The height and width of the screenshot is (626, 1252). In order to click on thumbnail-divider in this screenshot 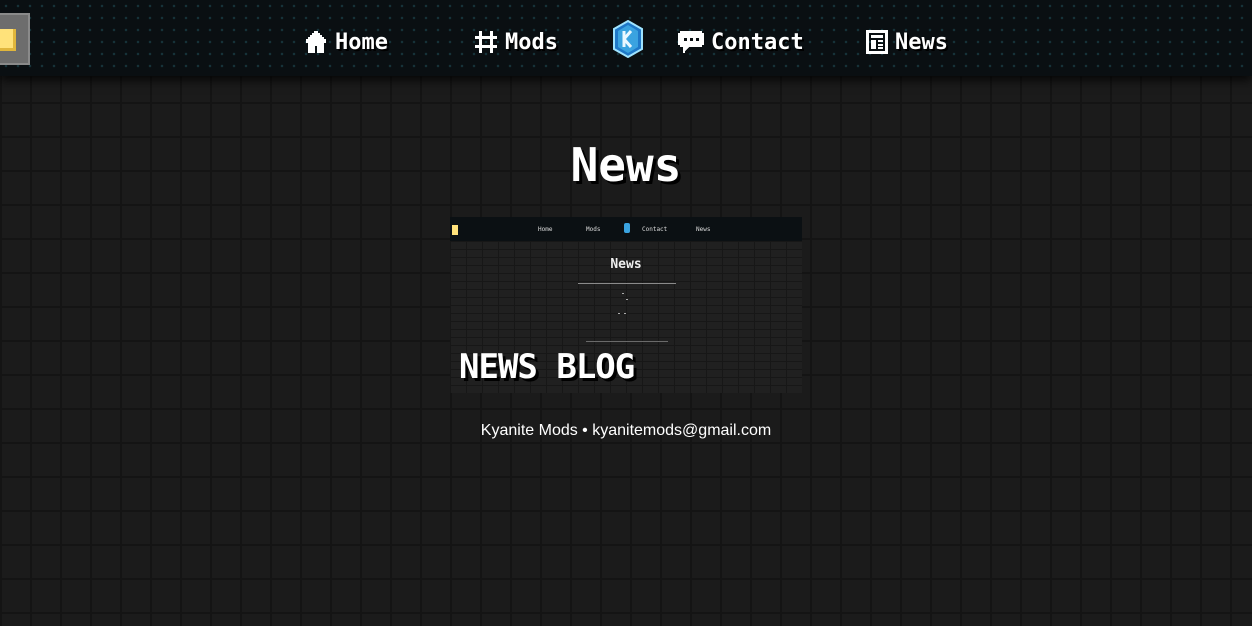, I will do `click(627, 283)`.